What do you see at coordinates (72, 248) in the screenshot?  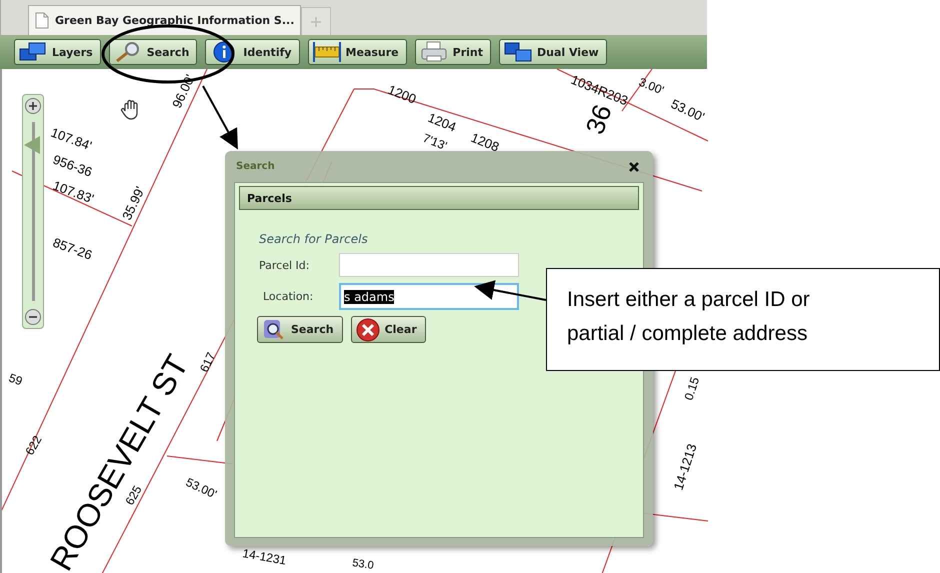 I see `map-label: 857-26` at bounding box center [72, 248].